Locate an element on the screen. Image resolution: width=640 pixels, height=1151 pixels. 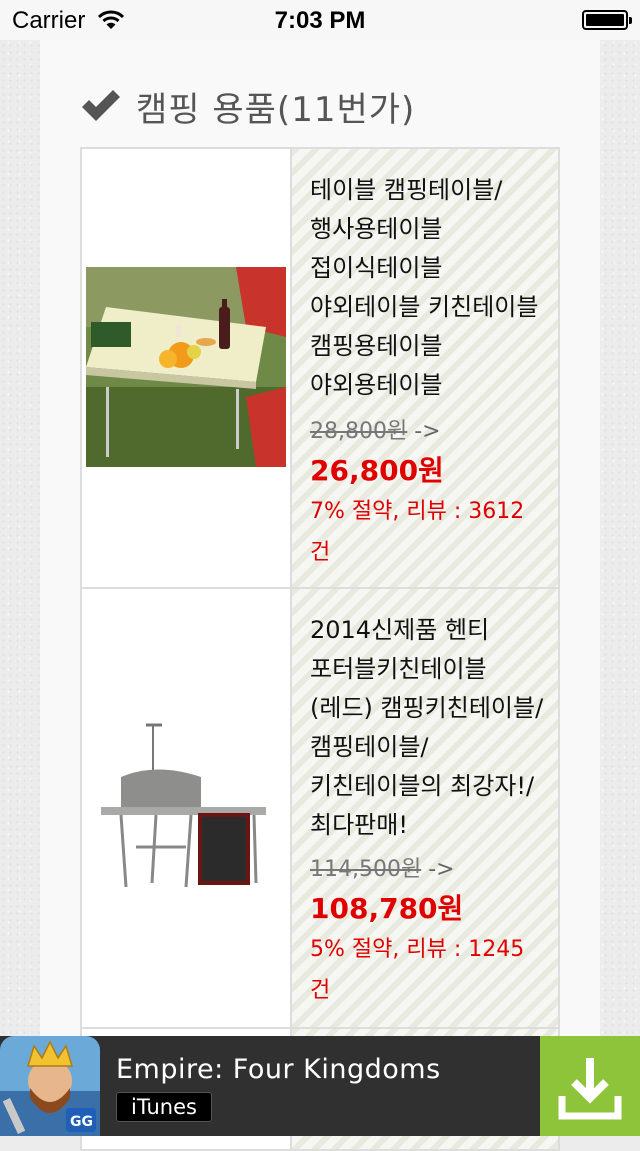
battery-icon is located at coordinates (607, 20).